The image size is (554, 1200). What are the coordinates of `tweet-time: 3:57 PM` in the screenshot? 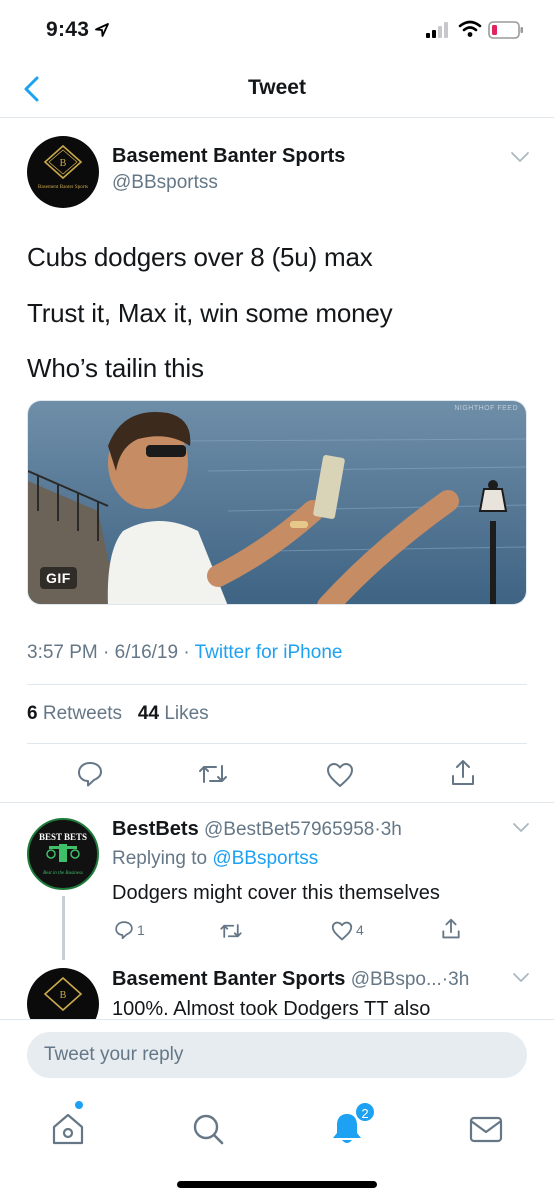 It's located at (62, 652).